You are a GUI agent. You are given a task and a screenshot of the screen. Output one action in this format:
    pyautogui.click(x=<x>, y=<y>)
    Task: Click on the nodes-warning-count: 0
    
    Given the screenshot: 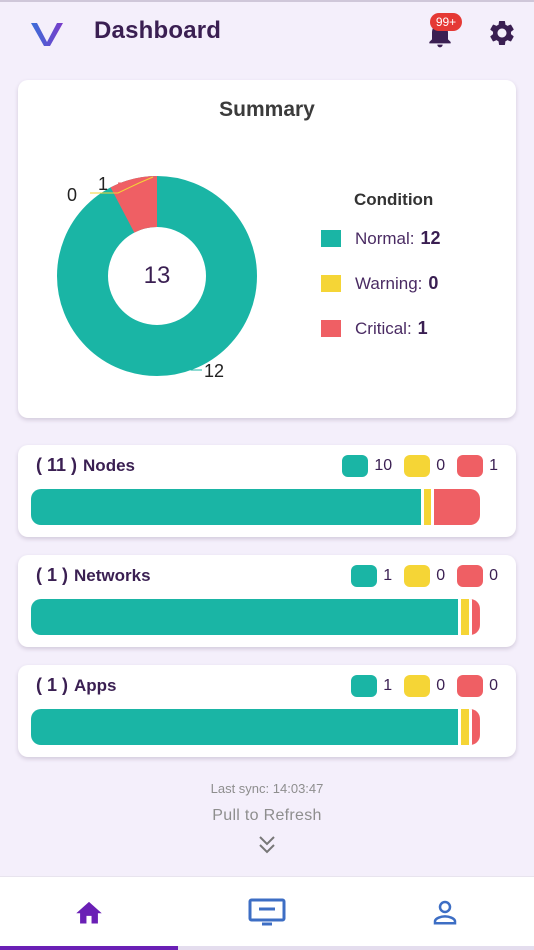 What is the action you would take?
    pyautogui.click(x=424, y=466)
    